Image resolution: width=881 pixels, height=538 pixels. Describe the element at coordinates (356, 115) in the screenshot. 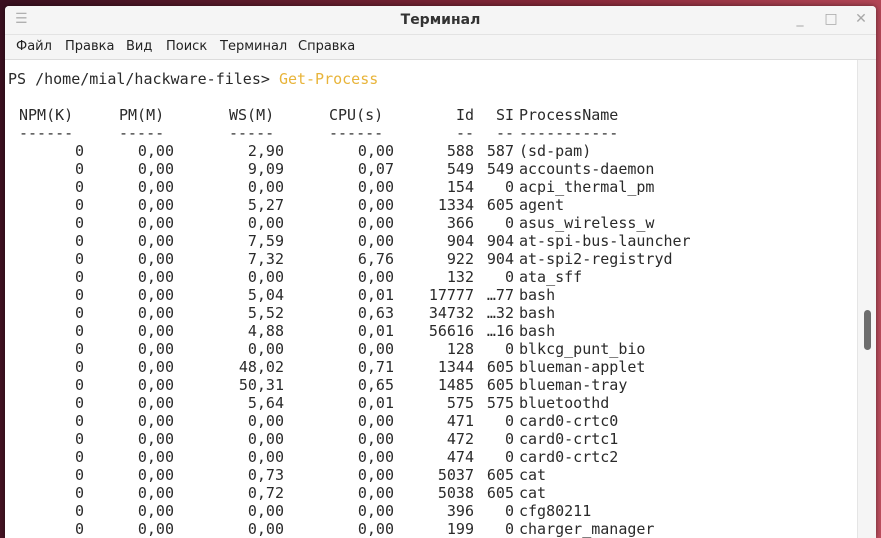

I see `header-cpu: CPU(s)` at that location.